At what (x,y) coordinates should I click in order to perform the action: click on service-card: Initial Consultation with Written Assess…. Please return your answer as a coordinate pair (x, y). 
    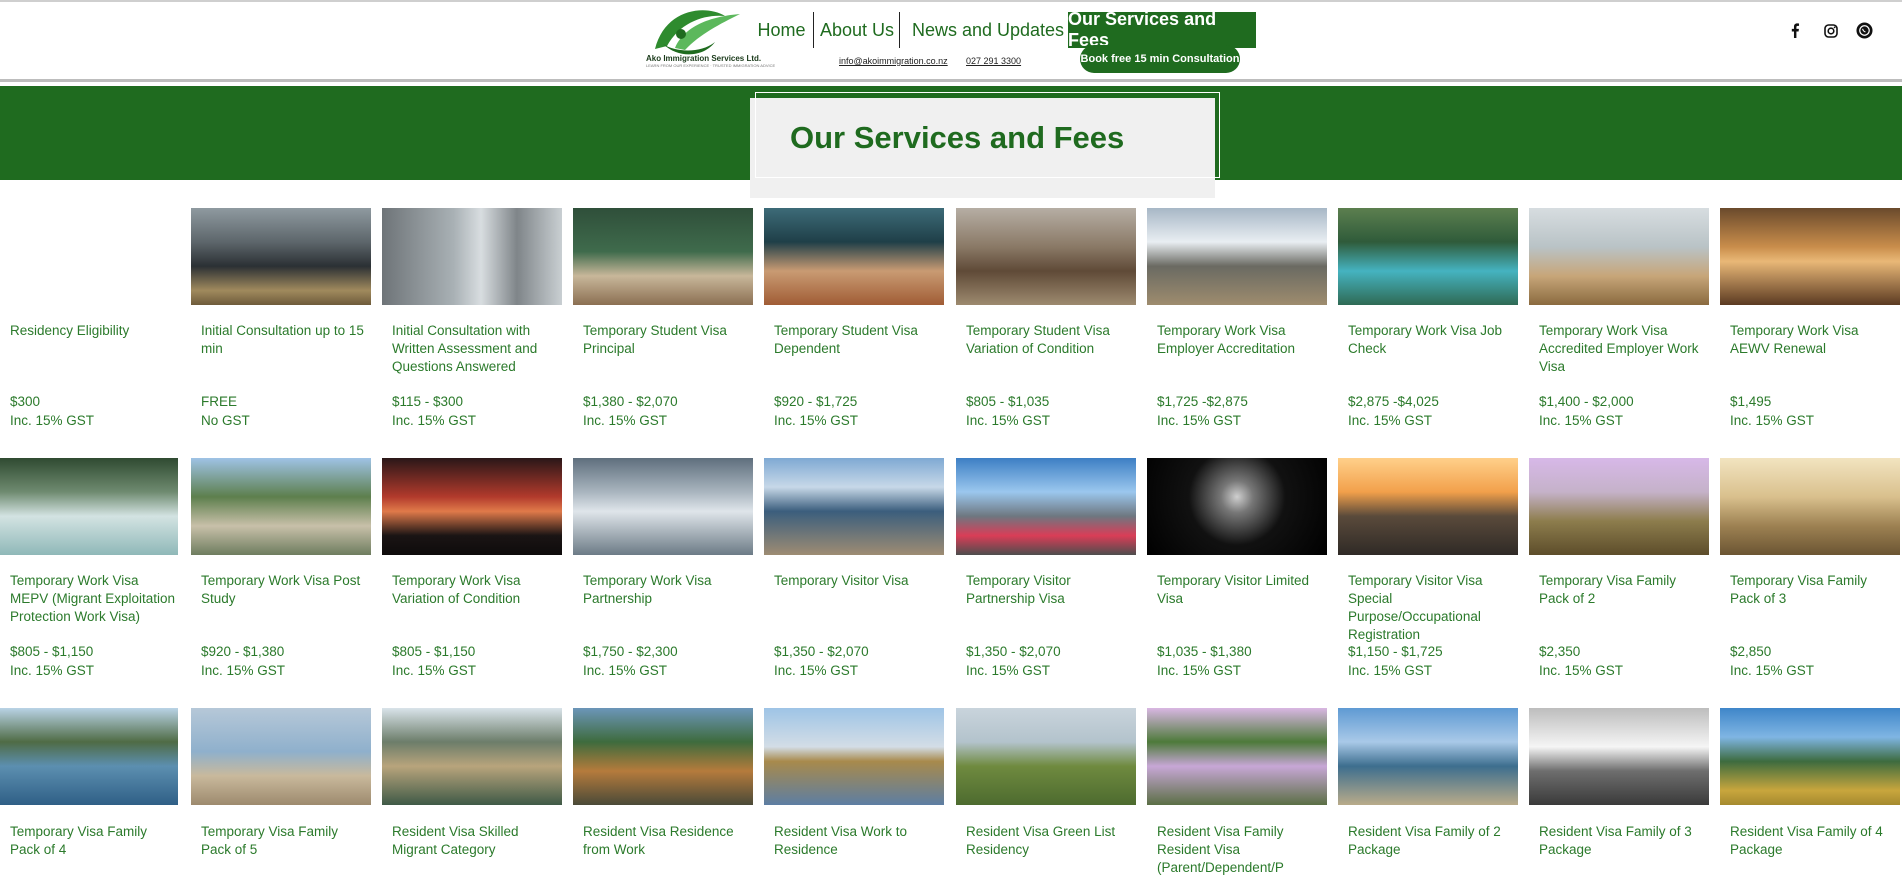
    Looking at the image, I should click on (472, 318).